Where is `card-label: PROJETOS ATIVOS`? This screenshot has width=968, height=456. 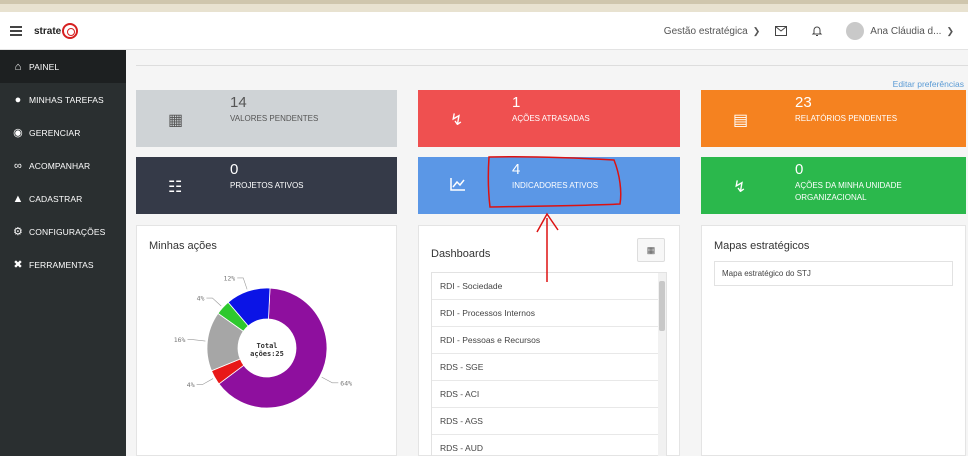
card-label: PROJETOS ATIVOS is located at coordinates (267, 185).